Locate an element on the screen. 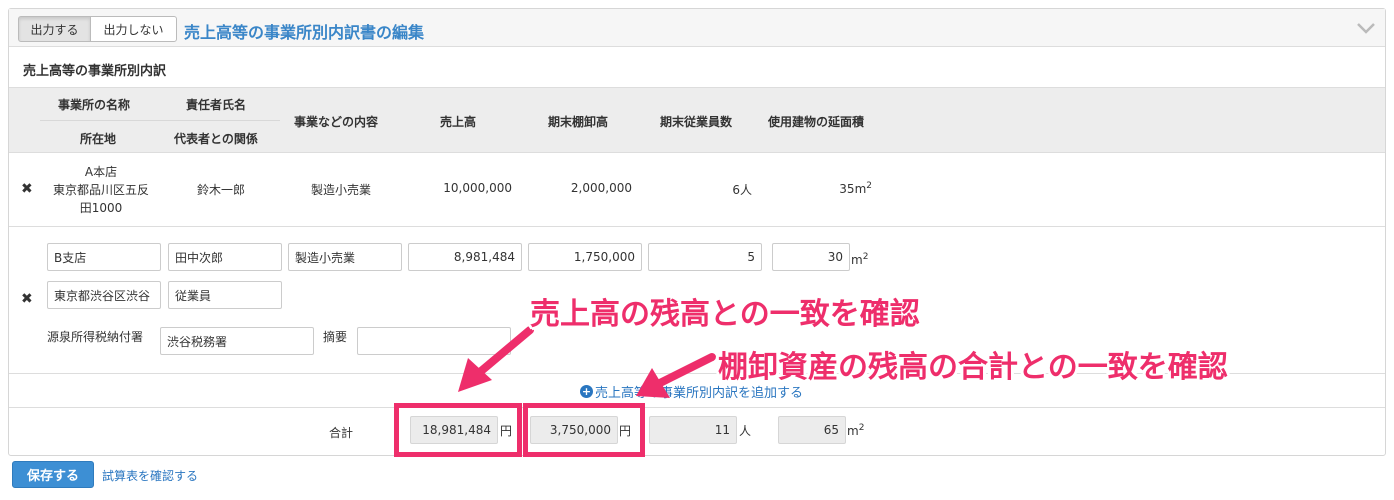  callout-arrows is located at coordinates (587, 362).